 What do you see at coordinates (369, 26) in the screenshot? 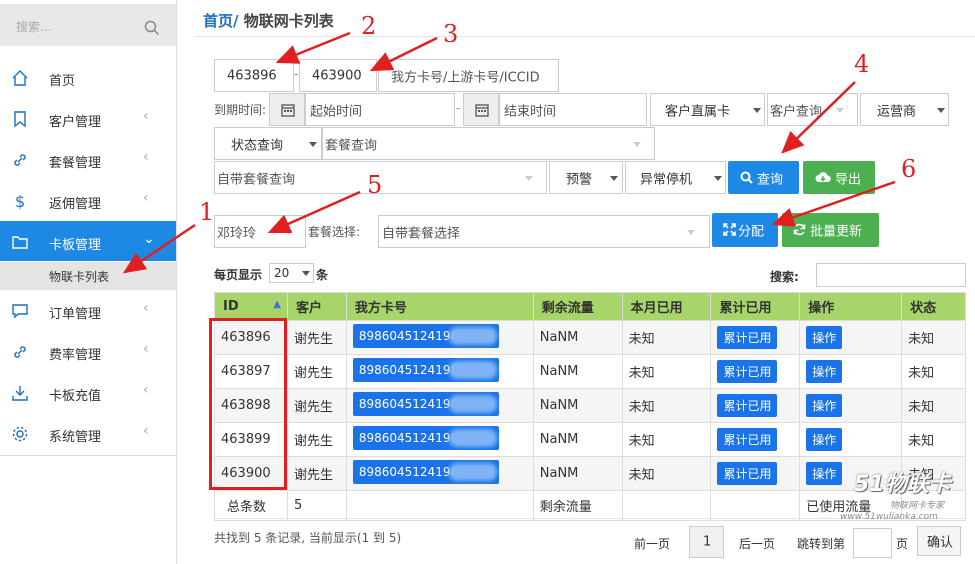
I see `annotation-number-2: 2` at bounding box center [369, 26].